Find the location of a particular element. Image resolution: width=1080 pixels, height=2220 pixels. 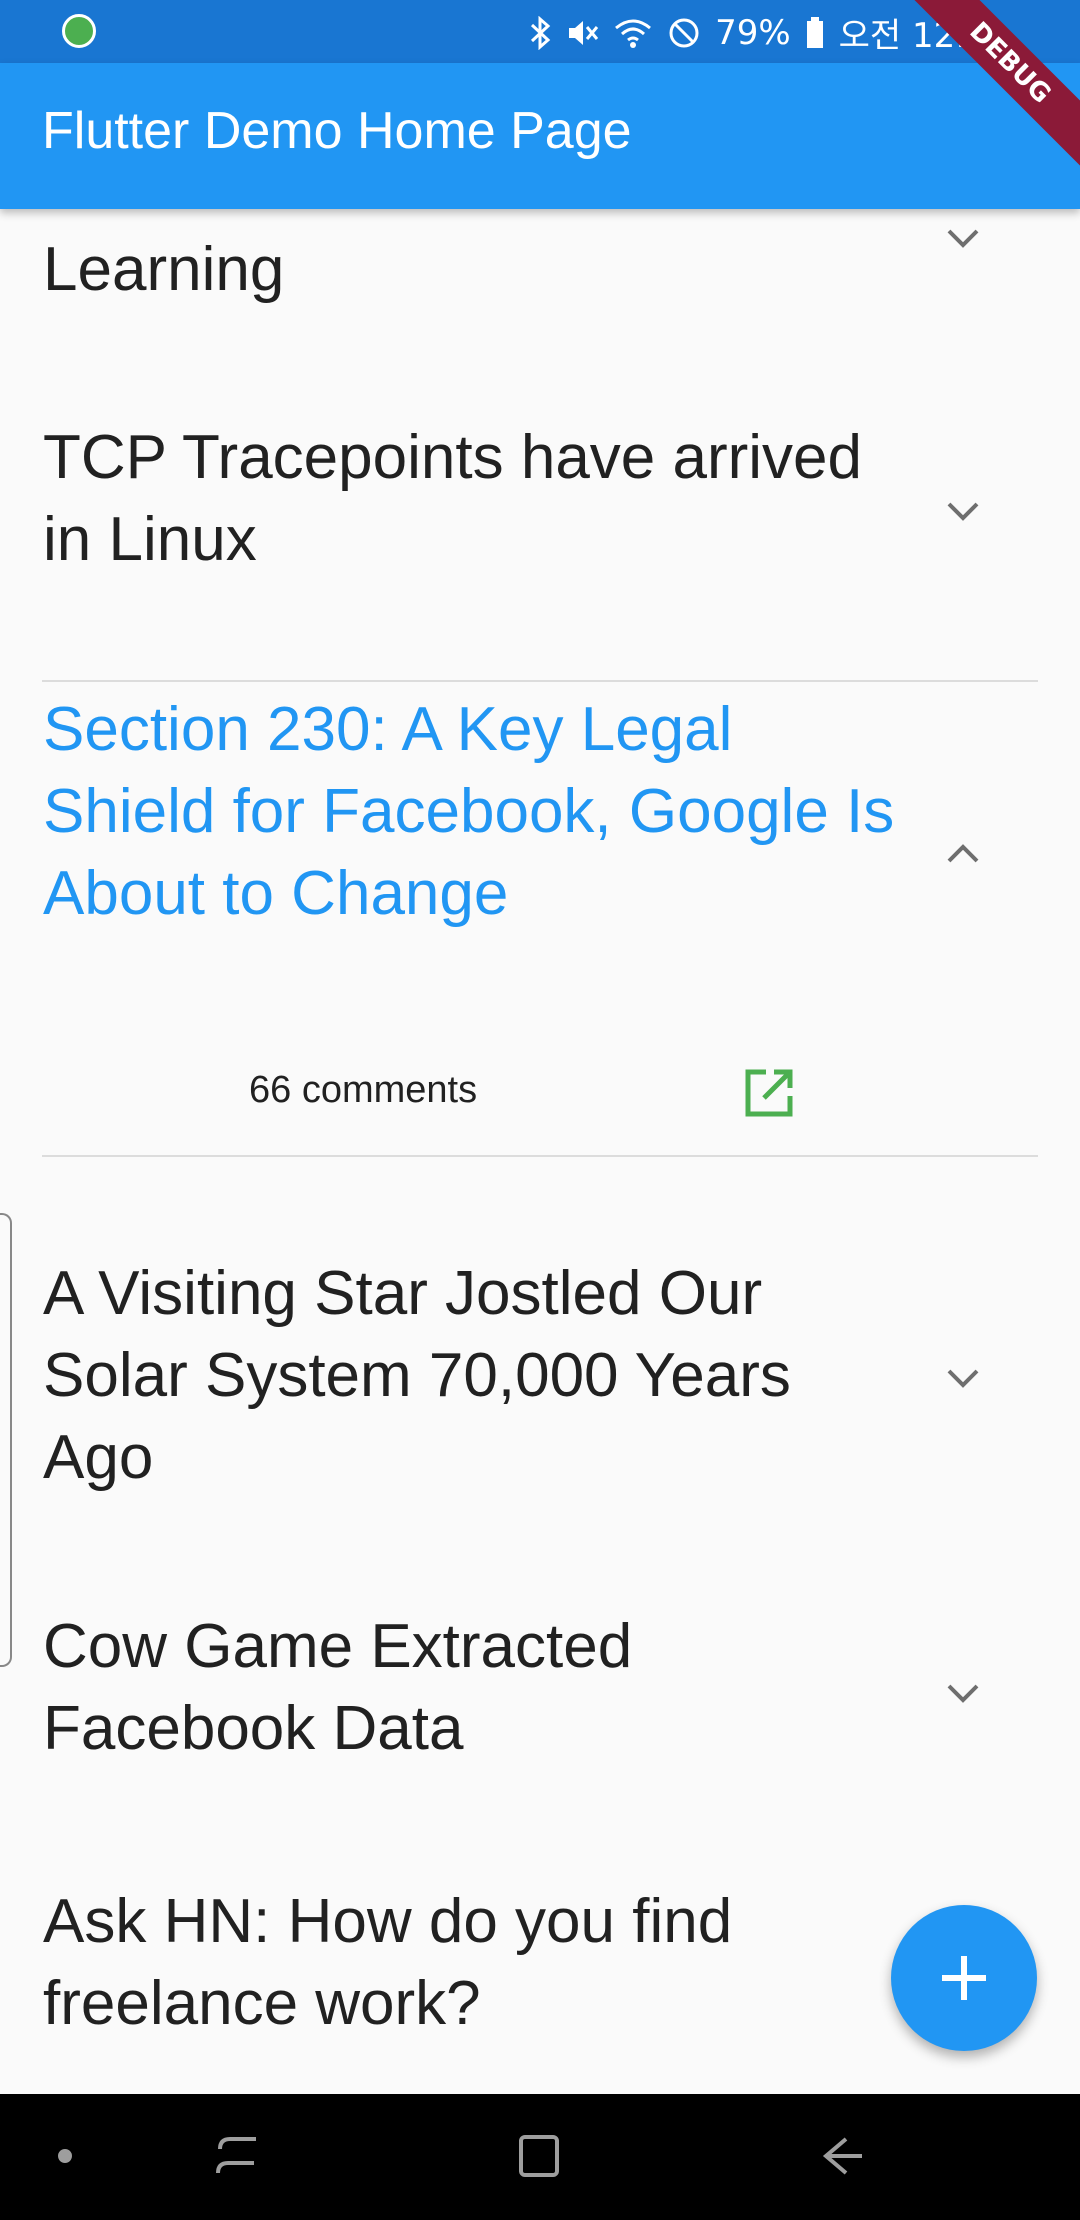

back-icon is located at coordinates (843, 2156).